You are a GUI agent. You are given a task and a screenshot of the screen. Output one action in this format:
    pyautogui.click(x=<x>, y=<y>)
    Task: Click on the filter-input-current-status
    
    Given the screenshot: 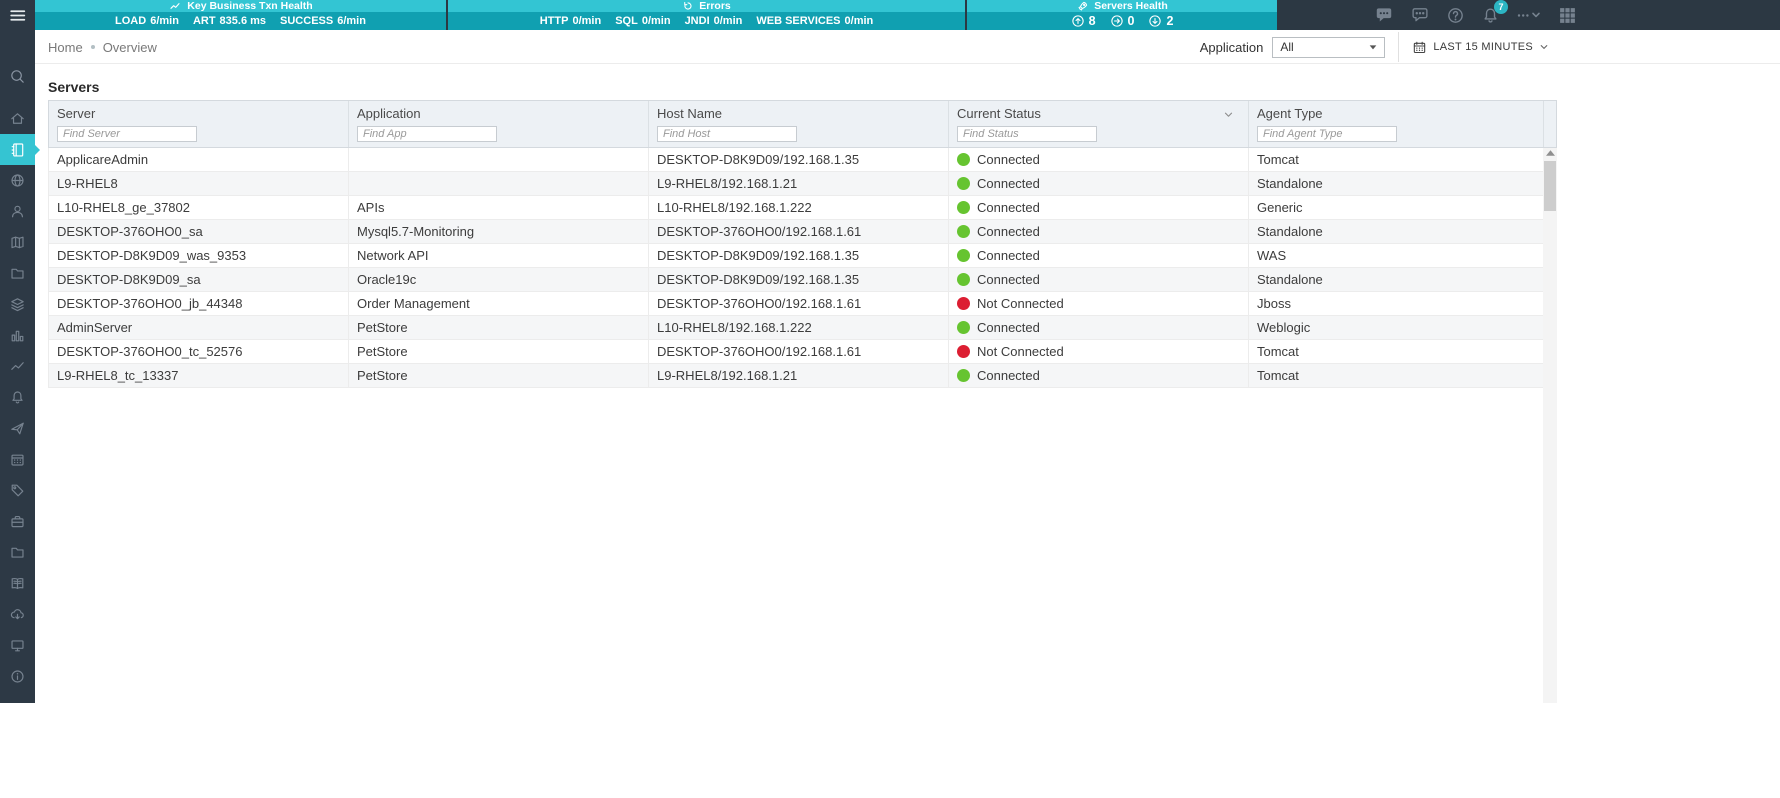 What is the action you would take?
    pyautogui.click(x=1027, y=134)
    